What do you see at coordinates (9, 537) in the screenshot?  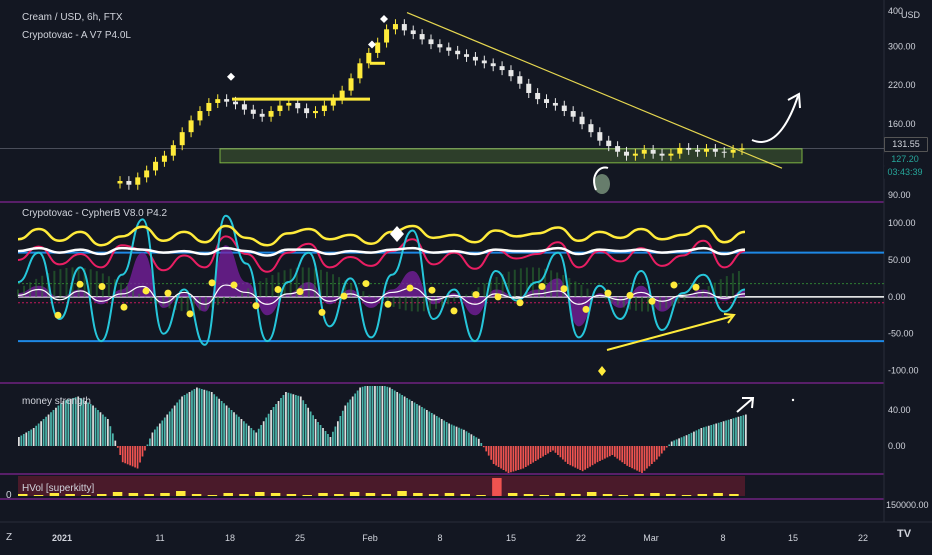 I see `bottom-left-label: Z` at bounding box center [9, 537].